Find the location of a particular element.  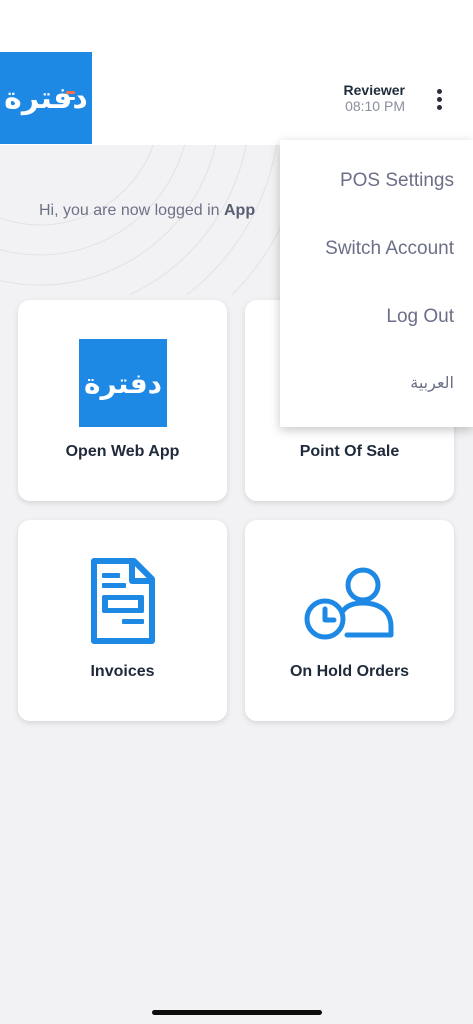

current-time: 08:10 PM is located at coordinates (375, 106).